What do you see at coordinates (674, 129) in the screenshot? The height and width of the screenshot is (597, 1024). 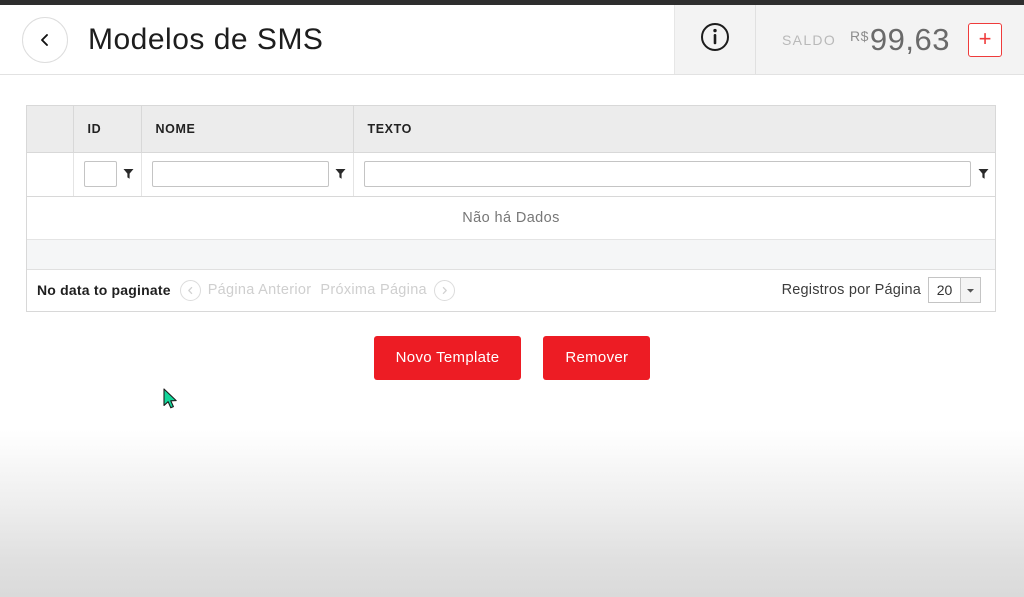 I see `column-header-texto: TEXTO` at bounding box center [674, 129].